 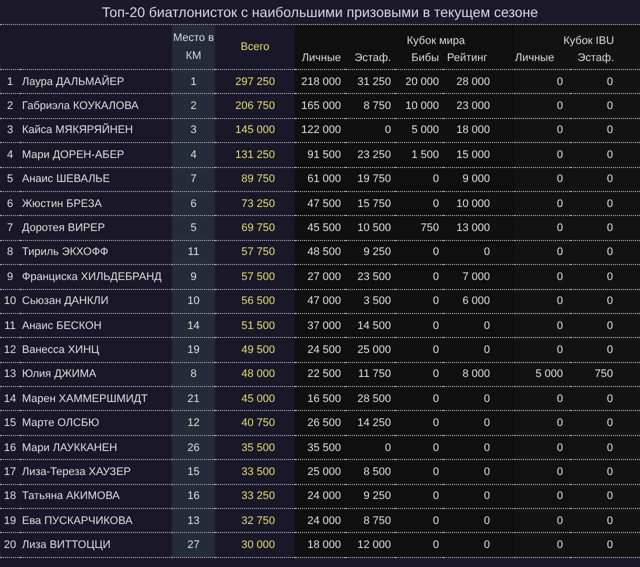 What do you see at coordinates (10, 82) in the screenshot?
I see `table-cell: 1` at bounding box center [10, 82].